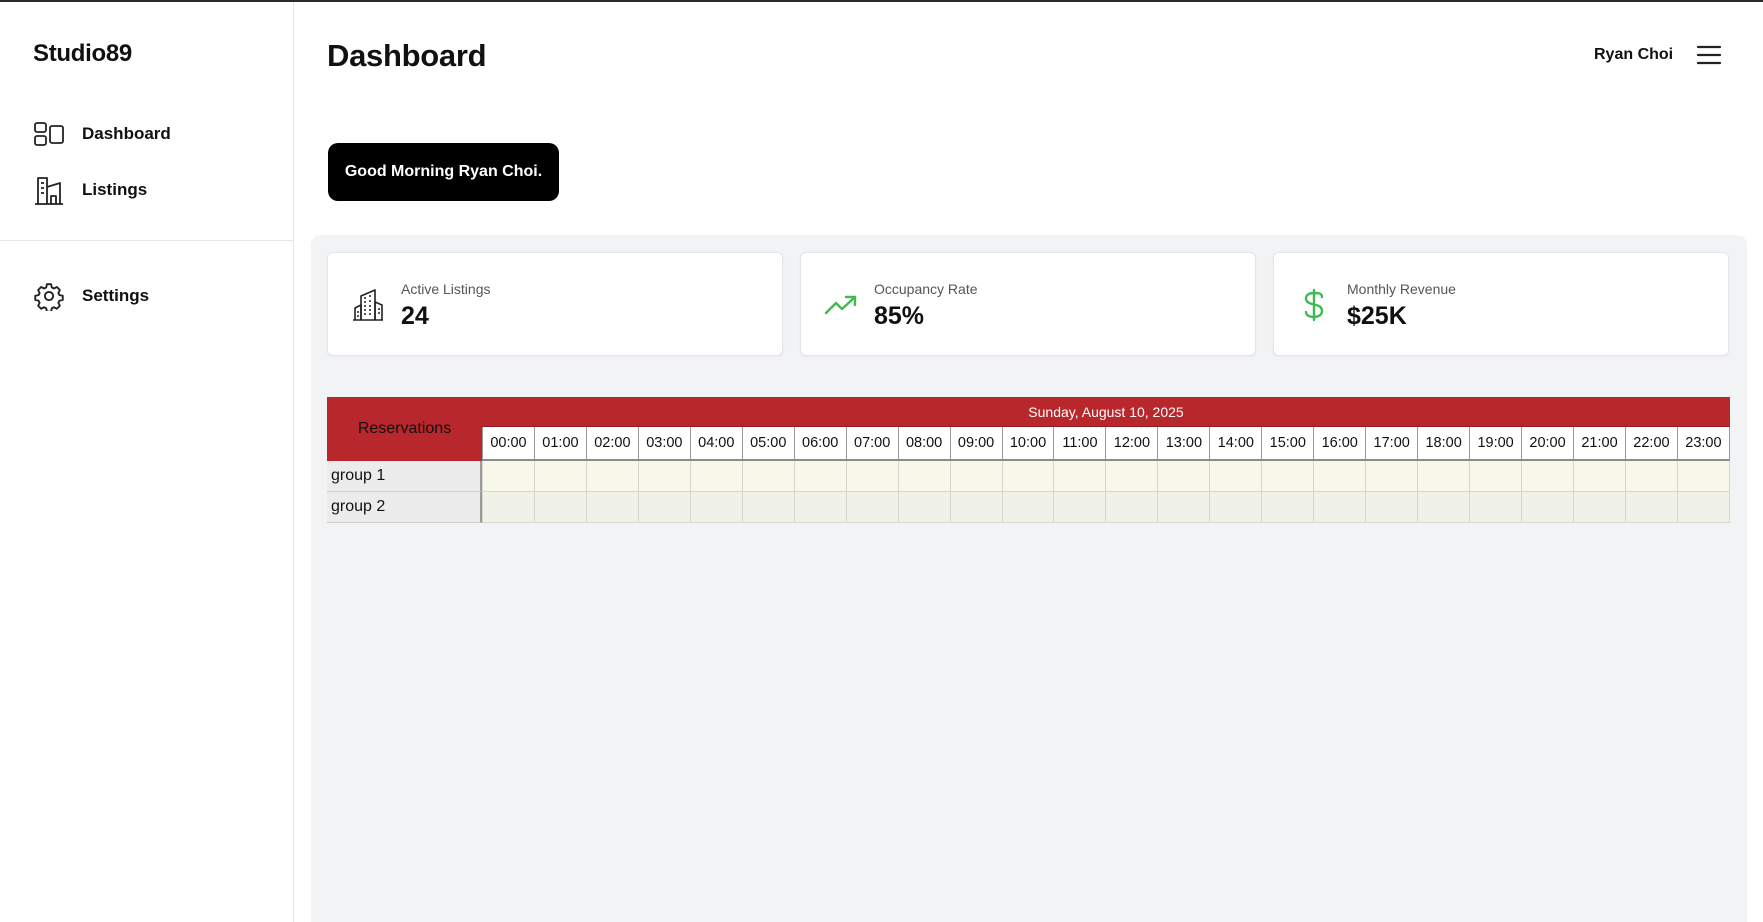 The width and height of the screenshot is (1763, 922). I want to click on trending-up-icon, so click(841, 305).